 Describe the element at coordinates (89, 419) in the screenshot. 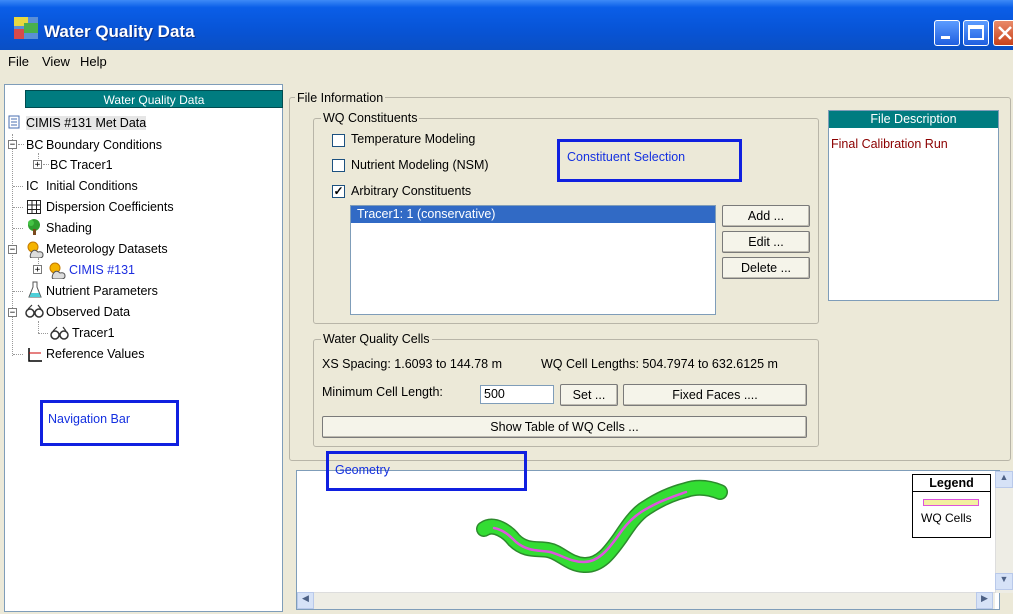

I see `navigation-bar-annotation: Navigation Bar` at that location.